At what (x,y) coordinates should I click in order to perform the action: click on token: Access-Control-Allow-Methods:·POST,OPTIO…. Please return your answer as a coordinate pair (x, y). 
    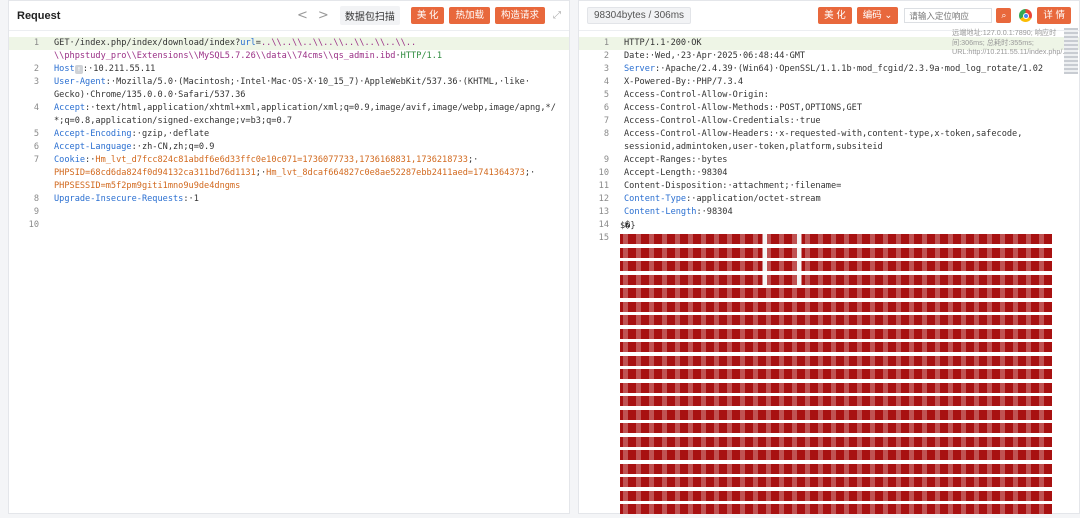
    Looking at the image, I should click on (743, 108).